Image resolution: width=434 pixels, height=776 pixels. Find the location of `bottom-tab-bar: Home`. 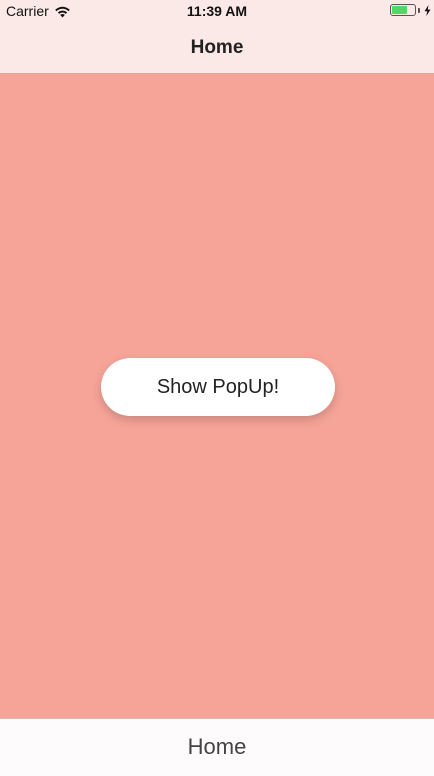

bottom-tab-bar: Home is located at coordinates (217, 747).